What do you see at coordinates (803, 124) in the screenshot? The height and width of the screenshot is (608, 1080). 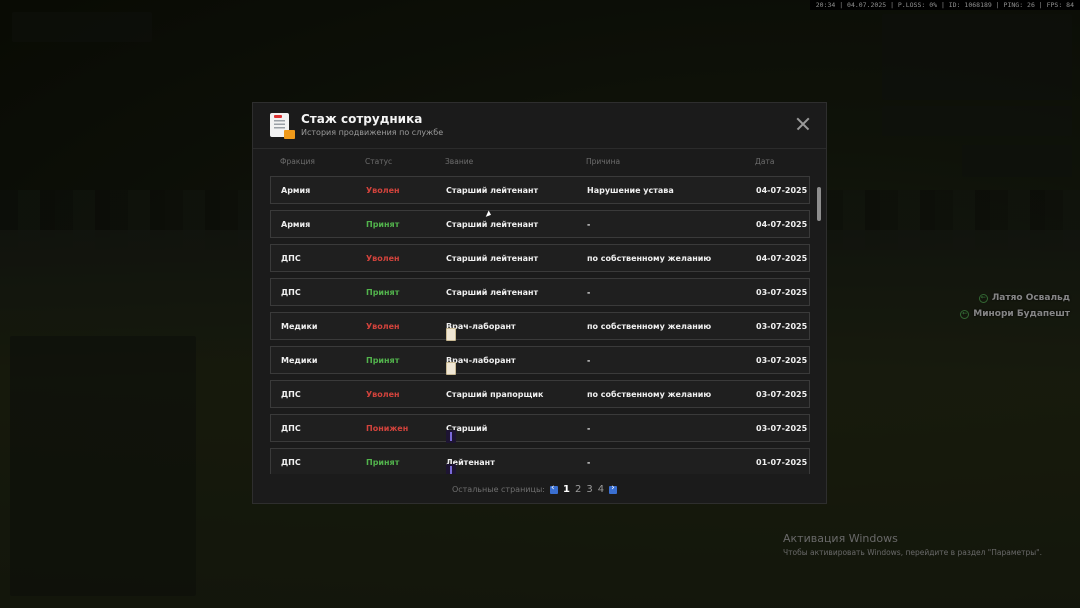 I see `close-icon` at bounding box center [803, 124].